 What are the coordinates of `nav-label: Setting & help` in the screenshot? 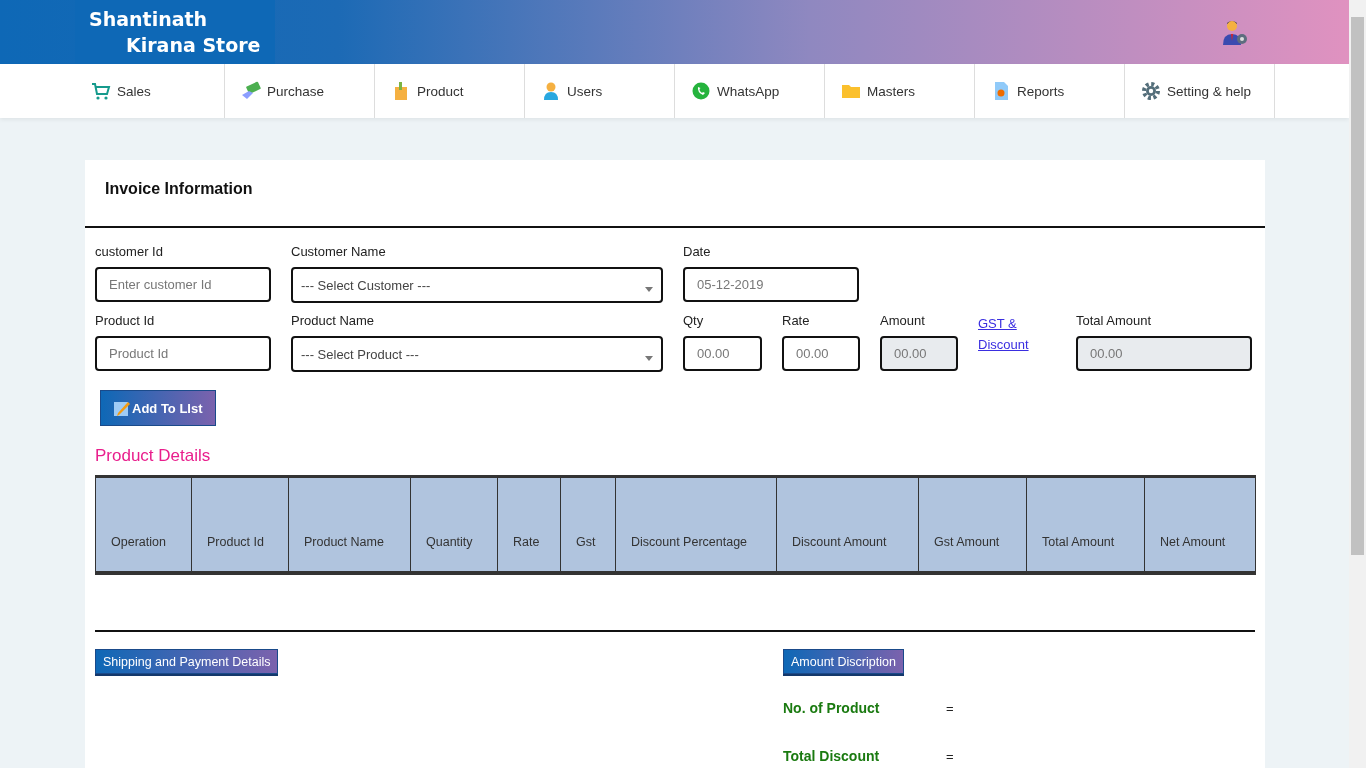 It's located at (1209, 91).